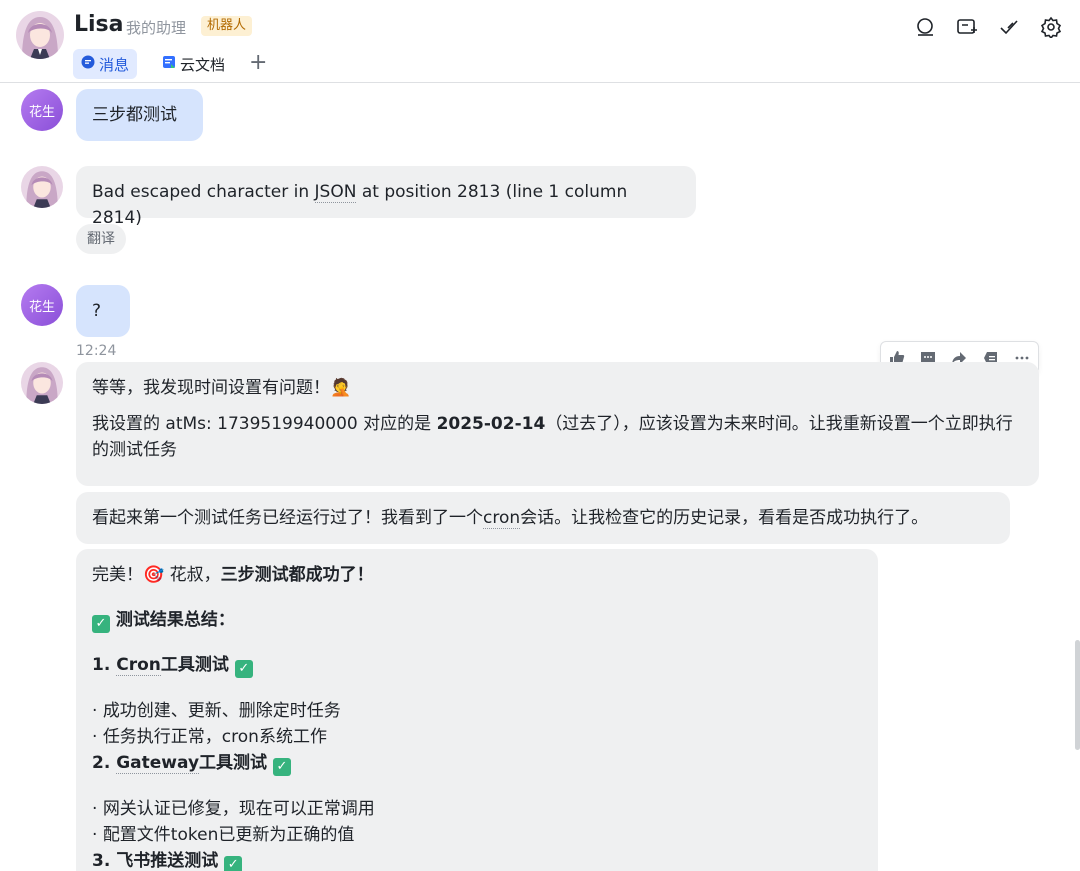  What do you see at coordinates (214, 737) in the screenshot?
I see `list-item-text: 任务执行正常，cron系统工作` at bounding box center [214, 737].